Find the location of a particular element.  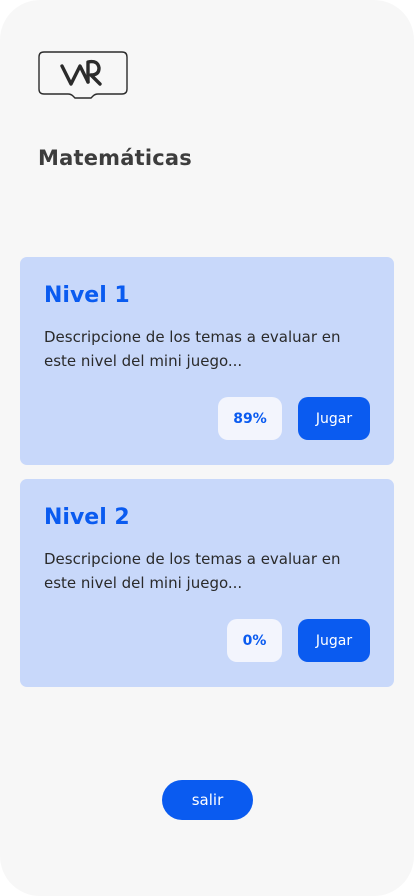

page-title: Matemáticas is located at coordinates (115, 158).